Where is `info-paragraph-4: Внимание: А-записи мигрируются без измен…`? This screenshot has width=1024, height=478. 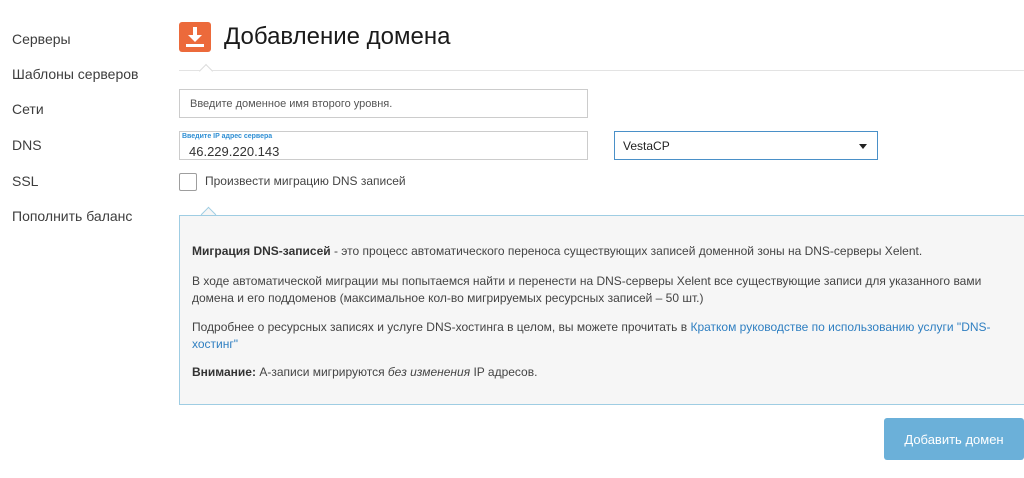 info-paragraph-4: Внимание: А-записи мигрируются без измен… is located at coordinates (365, 372).